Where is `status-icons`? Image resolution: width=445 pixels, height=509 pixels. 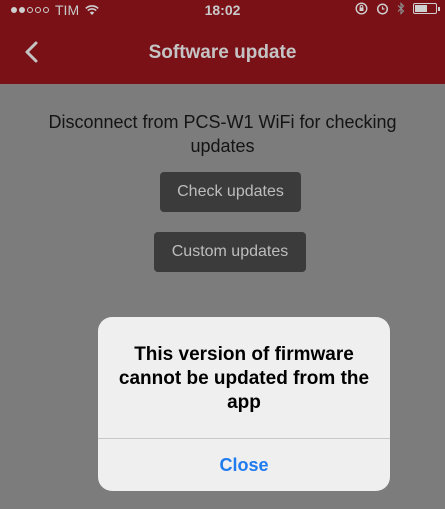 status-icons is located at coordinates (397, 8).